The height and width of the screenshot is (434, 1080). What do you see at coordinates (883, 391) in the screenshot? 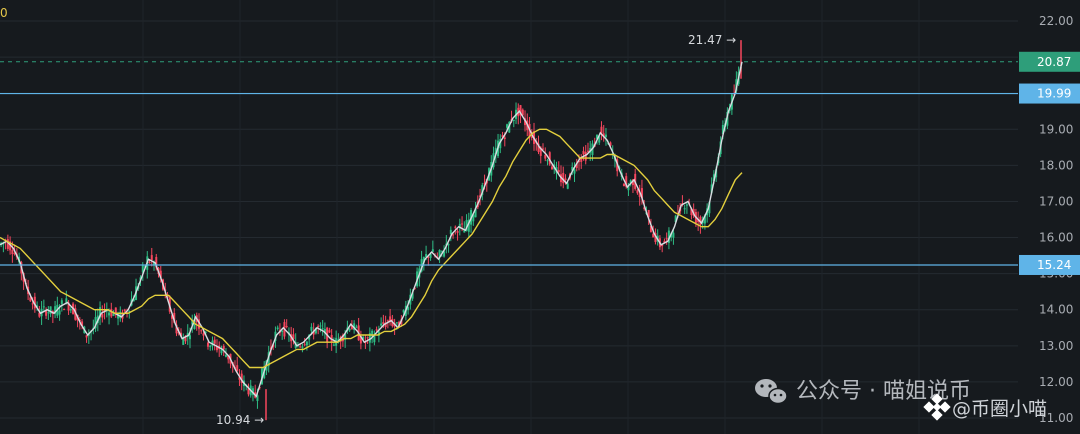
I see `wechat-account-text: 公众号 · 喵姐说币` at bounding box center [883, 391].